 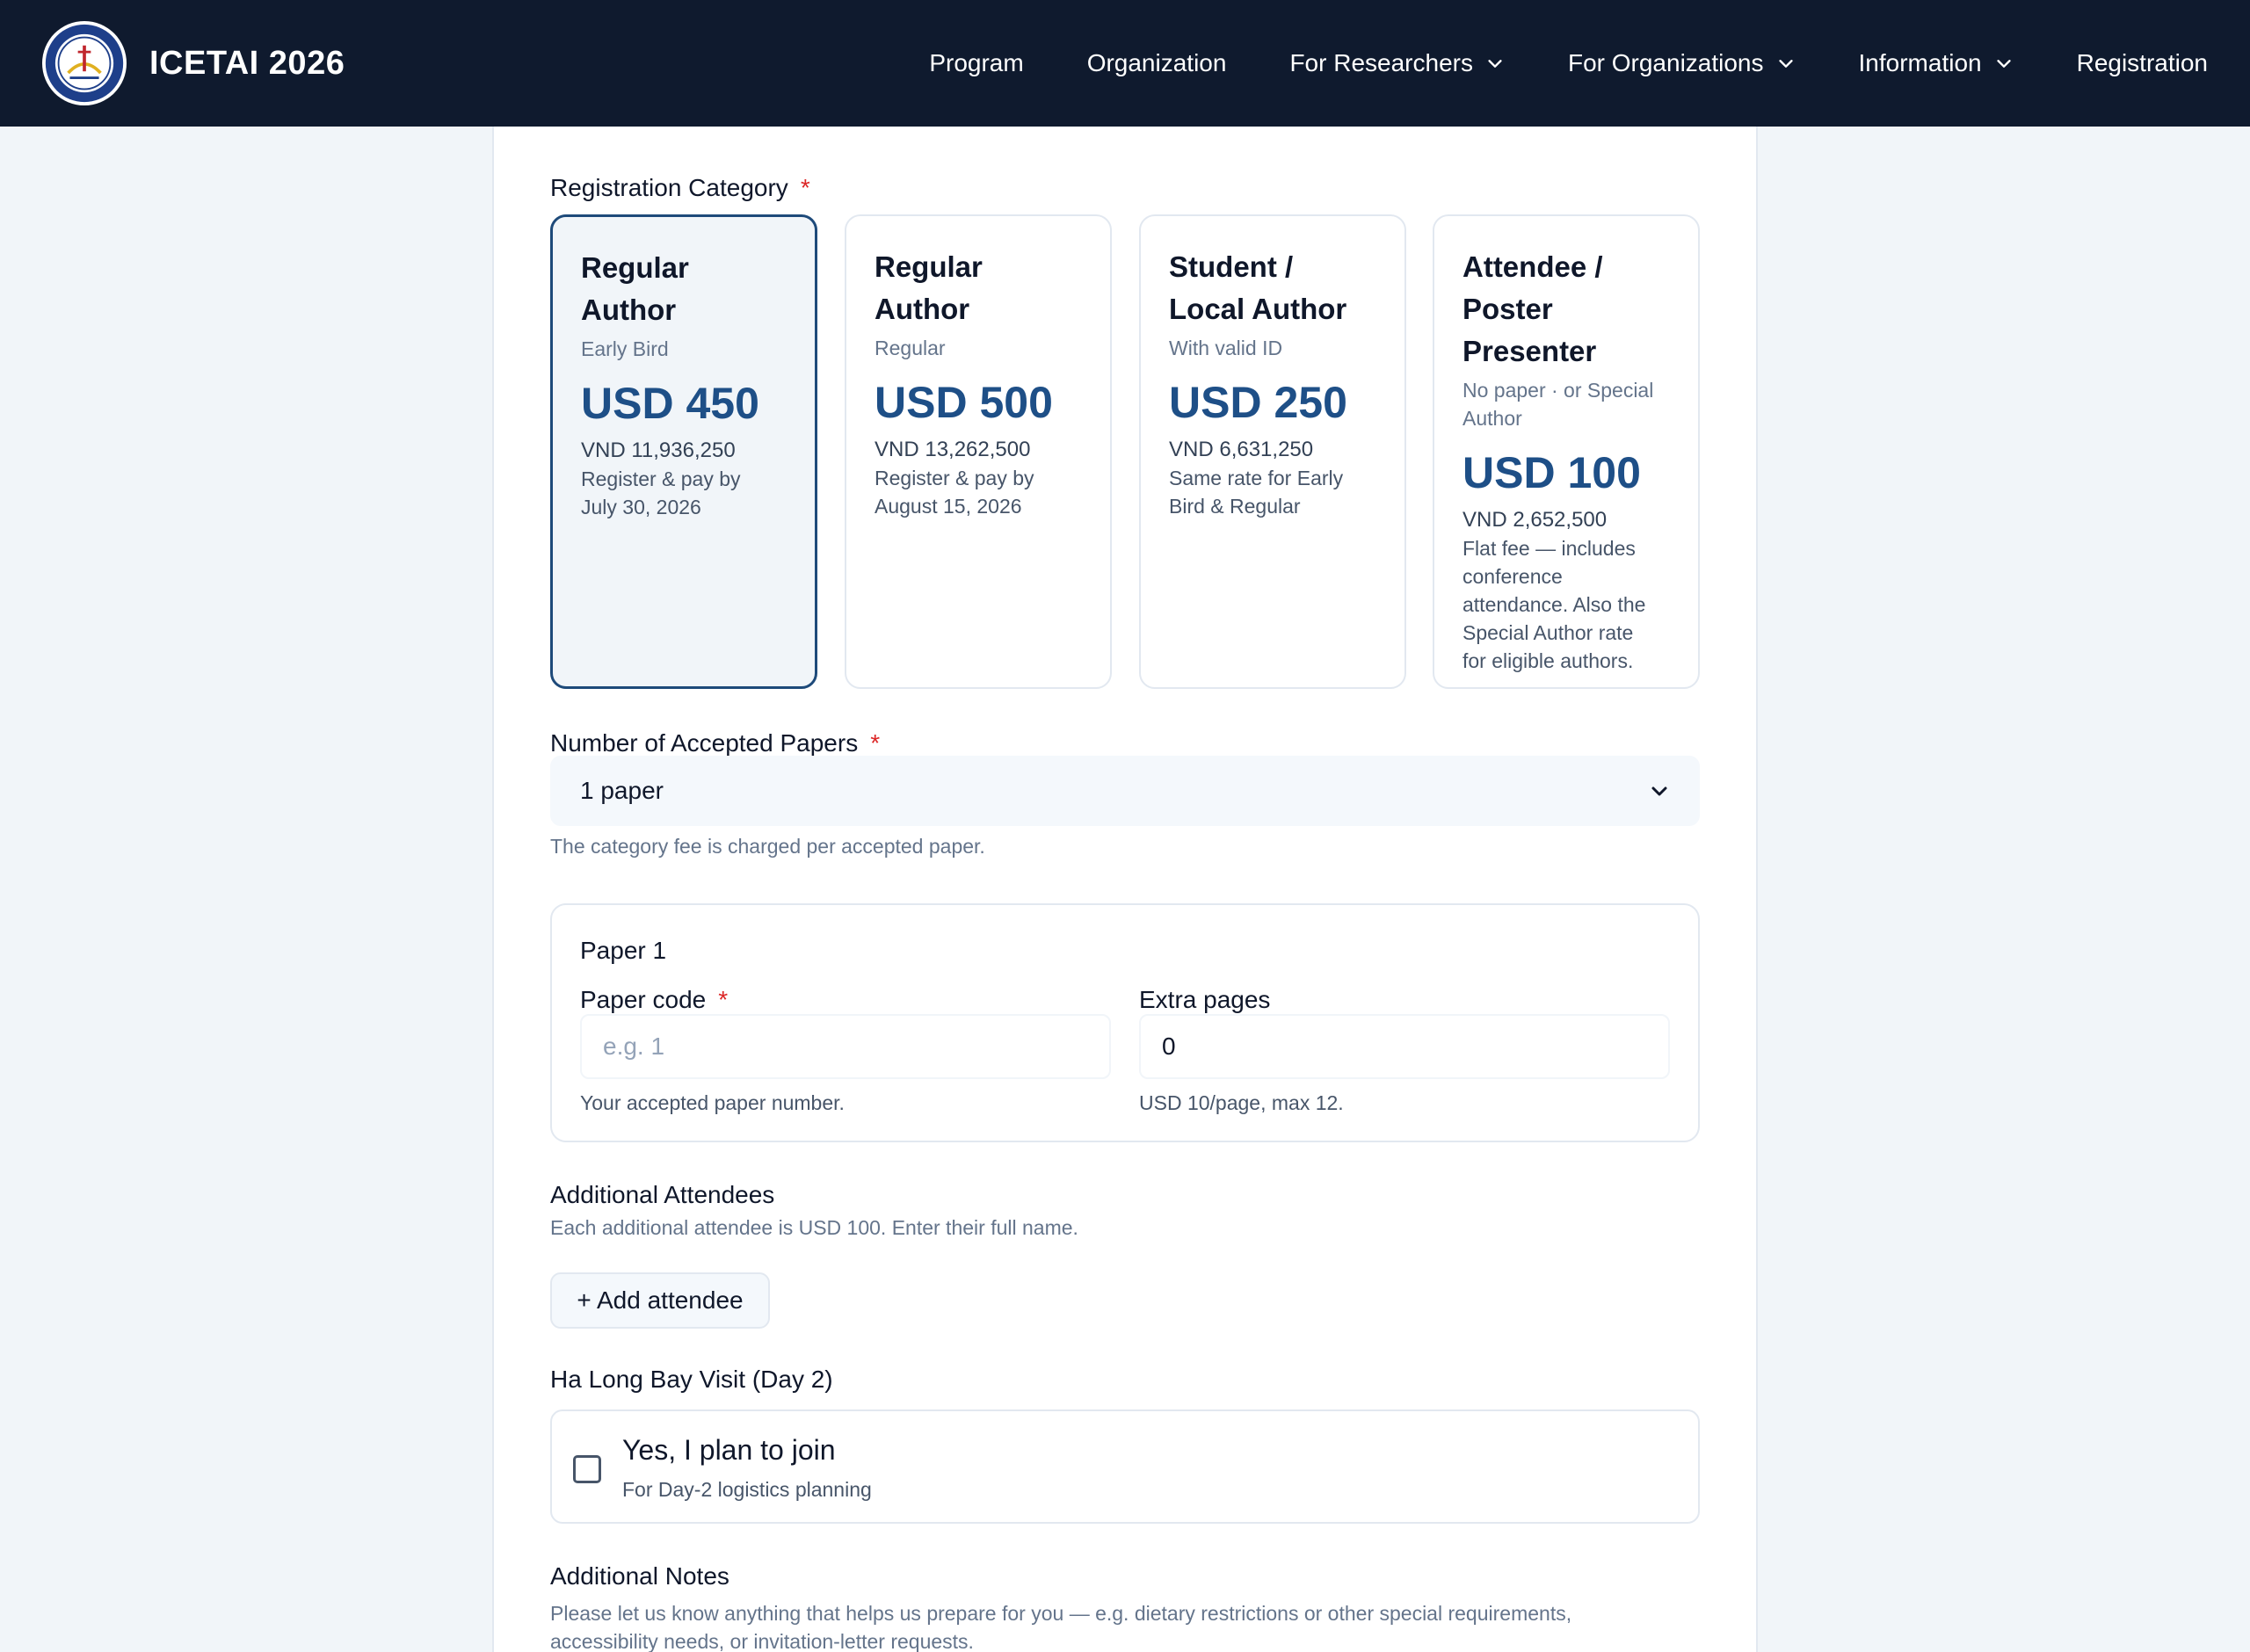 What do you see at coordinates (747, 1490) in the screenshot?
I see `halong-option-sub: For Day-2 logistics planning` at bounding box center [747, 1490].